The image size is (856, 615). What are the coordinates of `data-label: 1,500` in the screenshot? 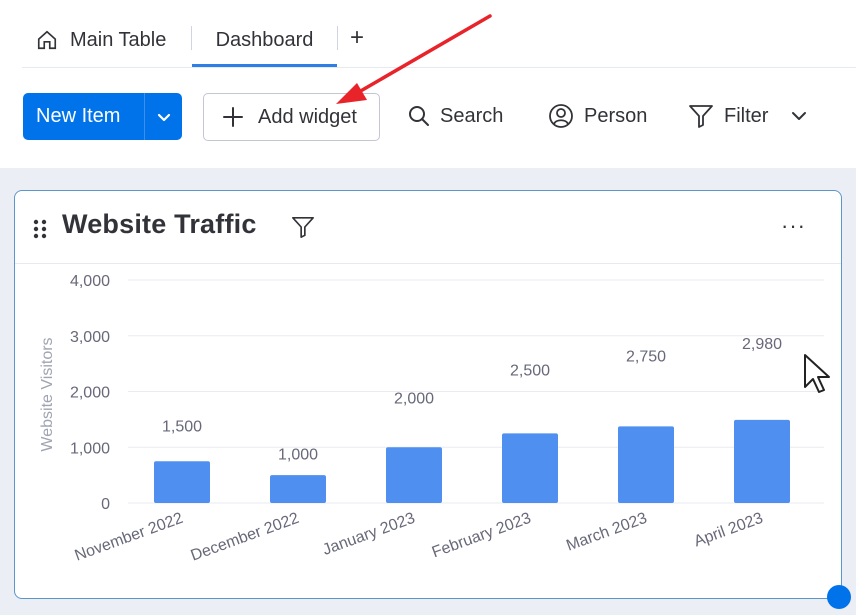 It's located at (182, 426).